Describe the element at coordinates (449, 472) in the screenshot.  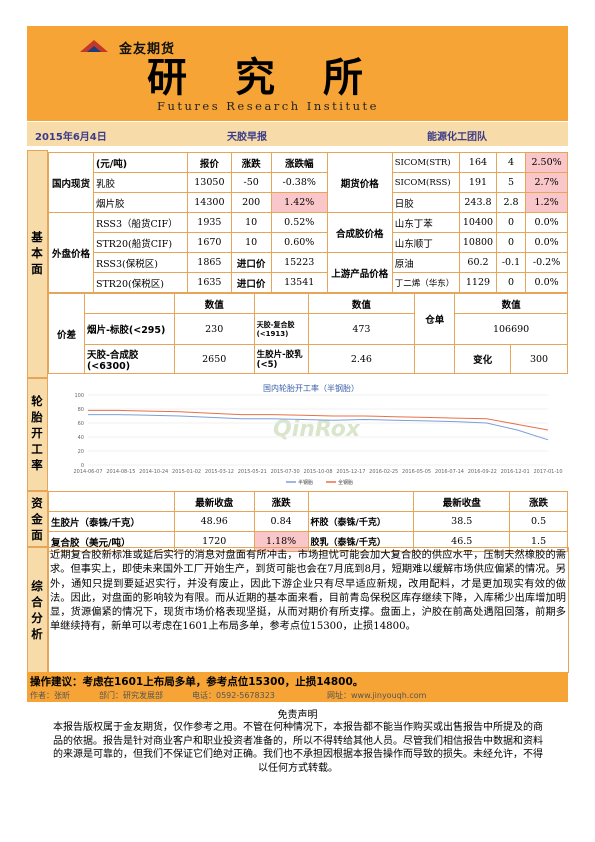
I see `x-tick-label: 2016-07-14` at that location.